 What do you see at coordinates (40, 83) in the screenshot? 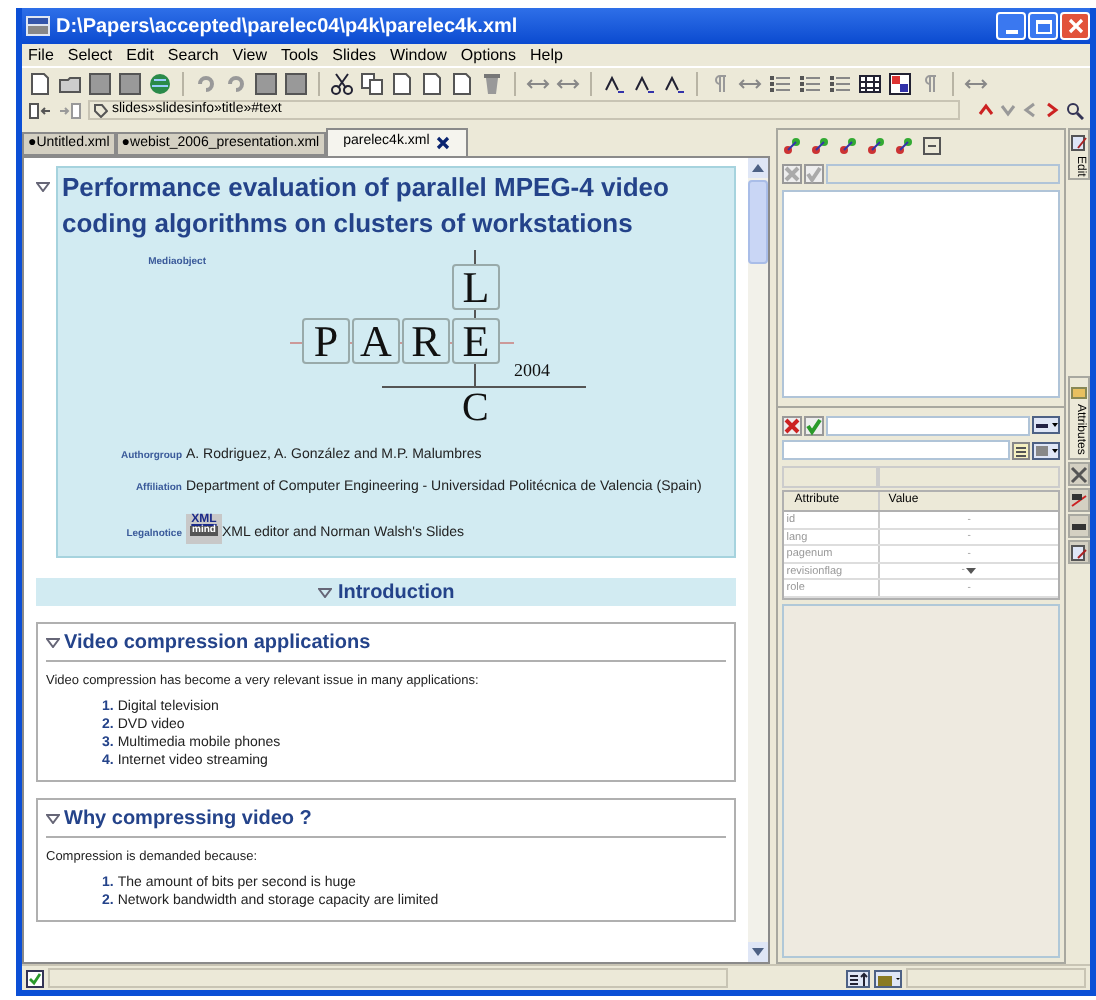
I see `new-document-icon` at bounding box center [40, 83].